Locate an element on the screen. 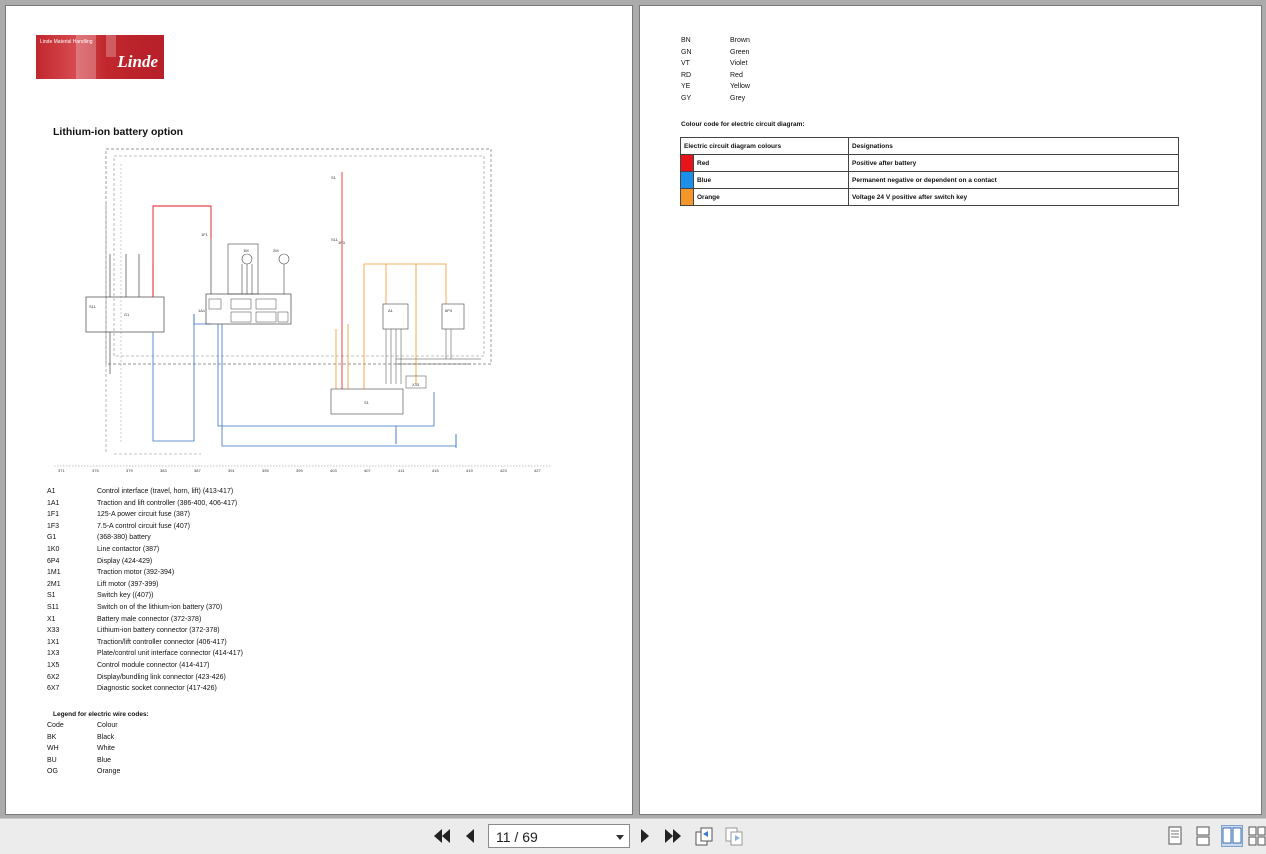  a1-label: A1 is located at coordinates (391, 310).